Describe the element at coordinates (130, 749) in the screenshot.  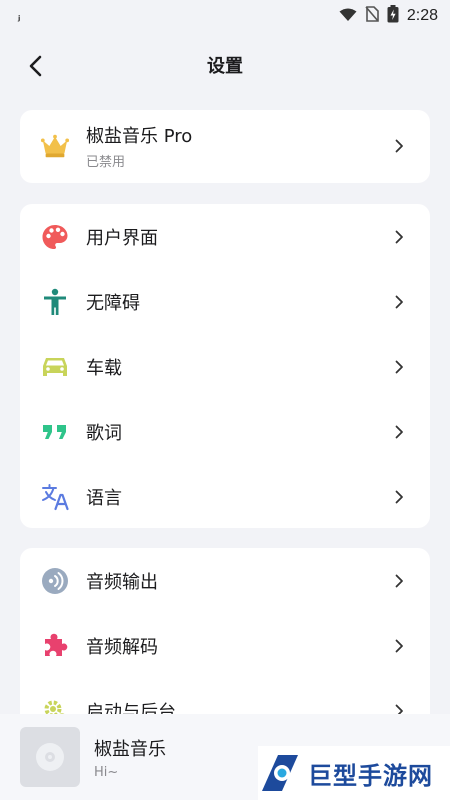
I see `song-title: 椒盐音乐` at that location.